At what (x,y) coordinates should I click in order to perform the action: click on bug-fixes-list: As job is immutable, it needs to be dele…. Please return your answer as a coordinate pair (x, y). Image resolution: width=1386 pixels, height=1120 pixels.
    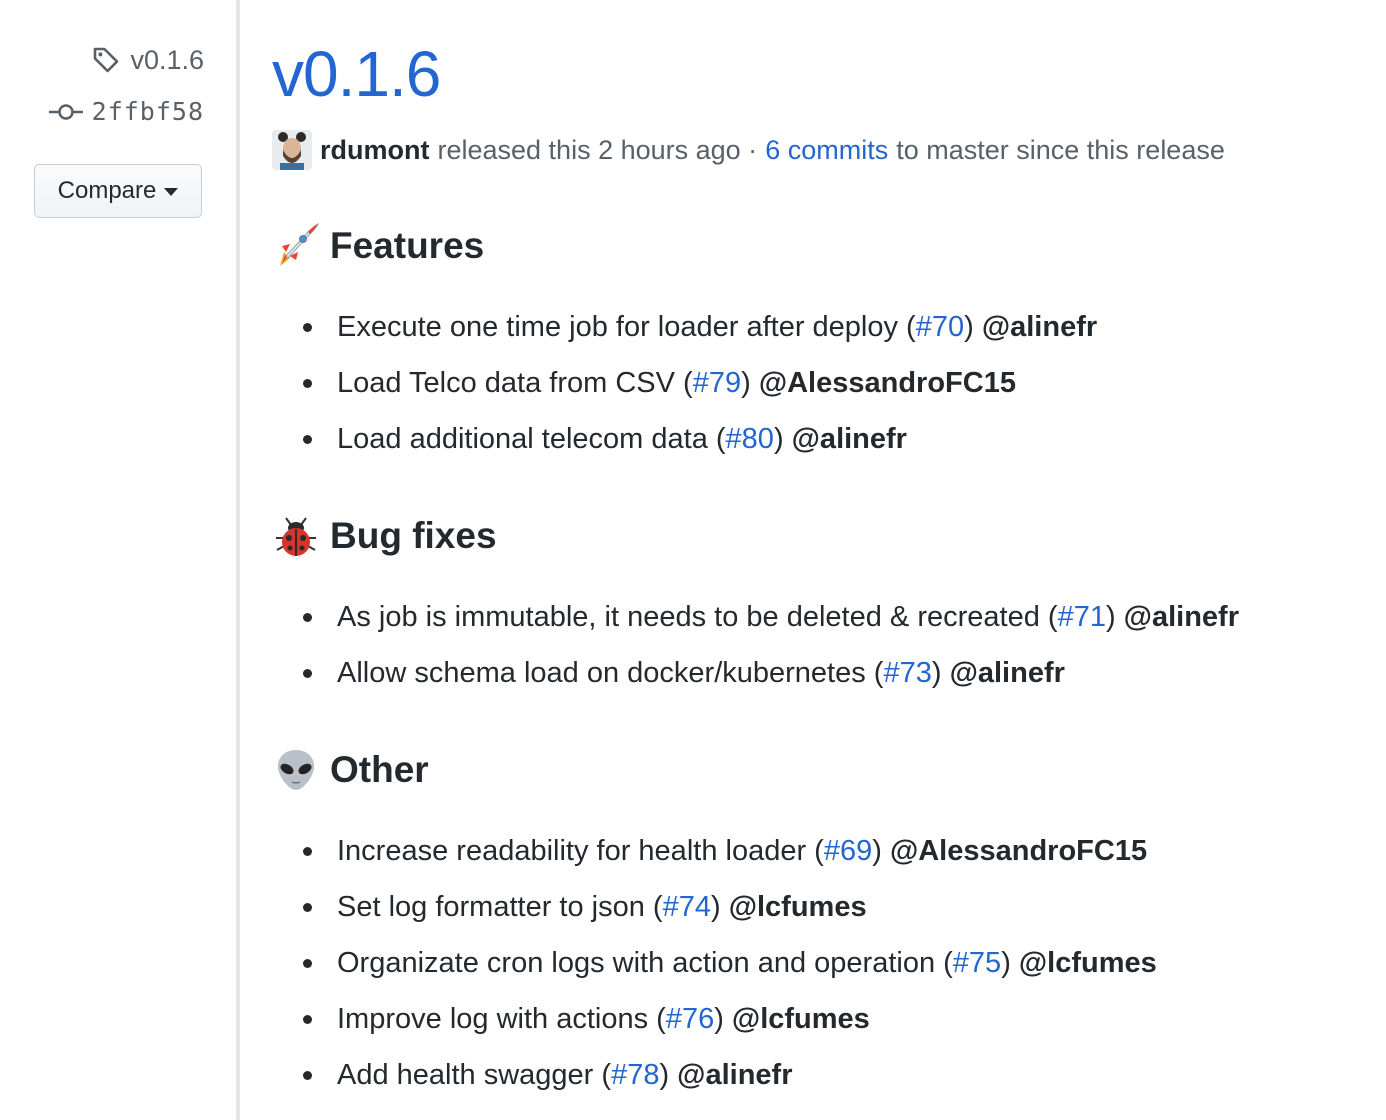
    Looking at the image, I should click on (769, 645).